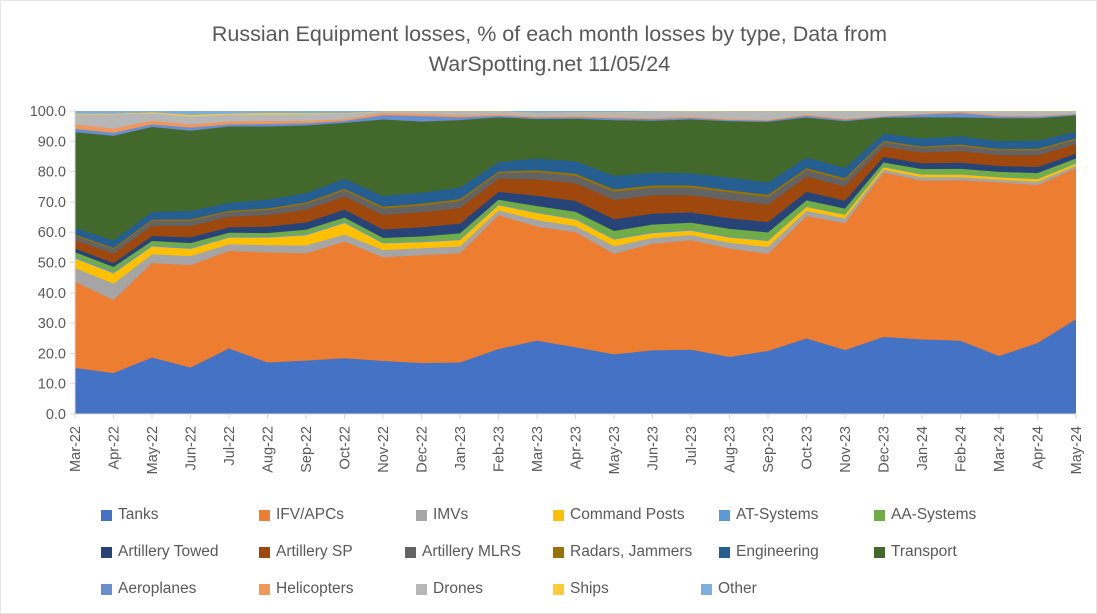 The height and width of the screenshot is (614, 1097). What do you see at coordinates (314, 551) in the screenshot?
I see `legend-item-label: Artillery SP` at bounding box center [314, 551].